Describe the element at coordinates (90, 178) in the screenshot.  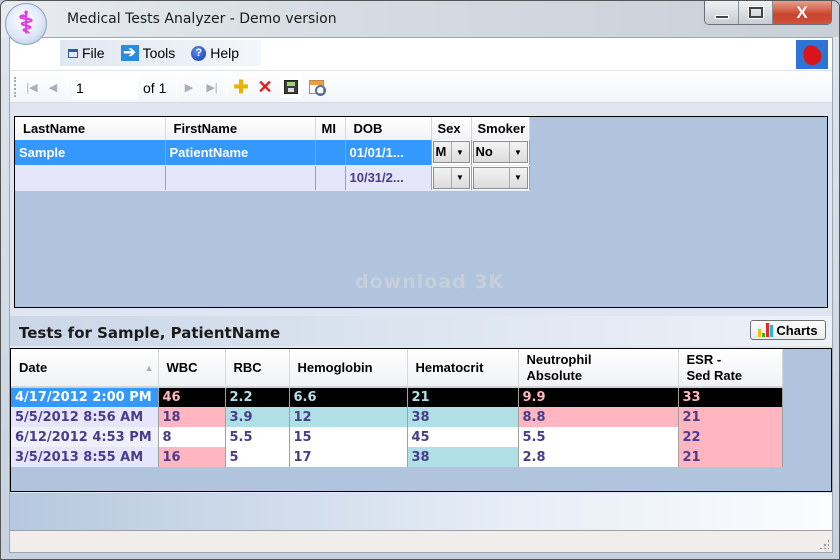
I see `cell-lastname` at that location.